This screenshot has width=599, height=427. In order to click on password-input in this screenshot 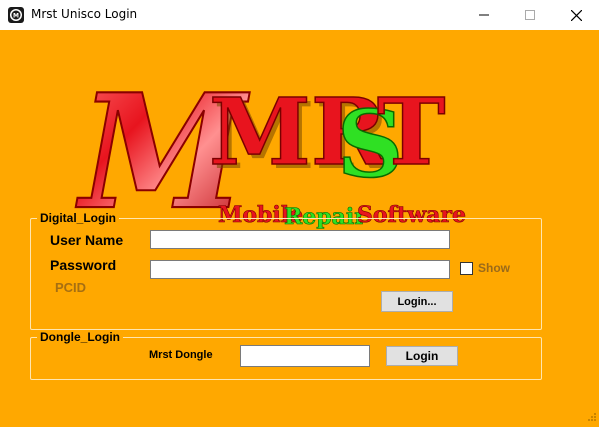, I will do `click(300, 269)`.